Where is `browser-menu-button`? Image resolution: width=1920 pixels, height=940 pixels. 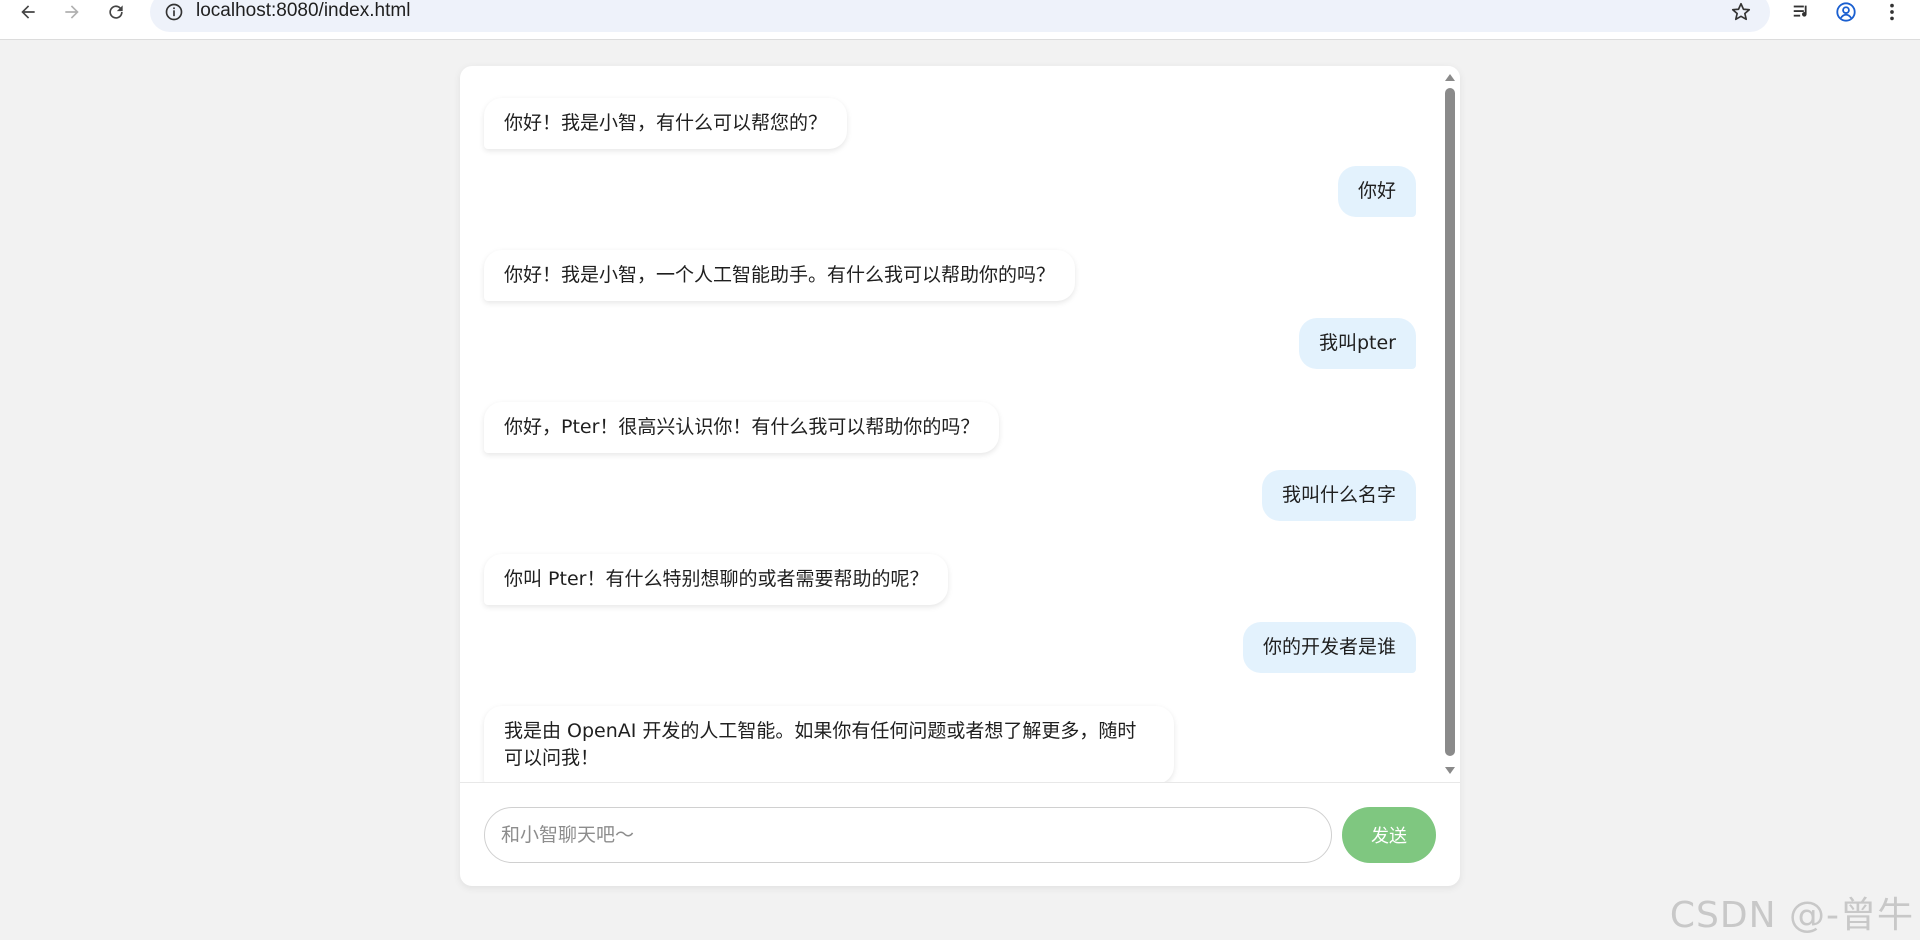
browser-menu-button is located at coordinates (1892, 12).